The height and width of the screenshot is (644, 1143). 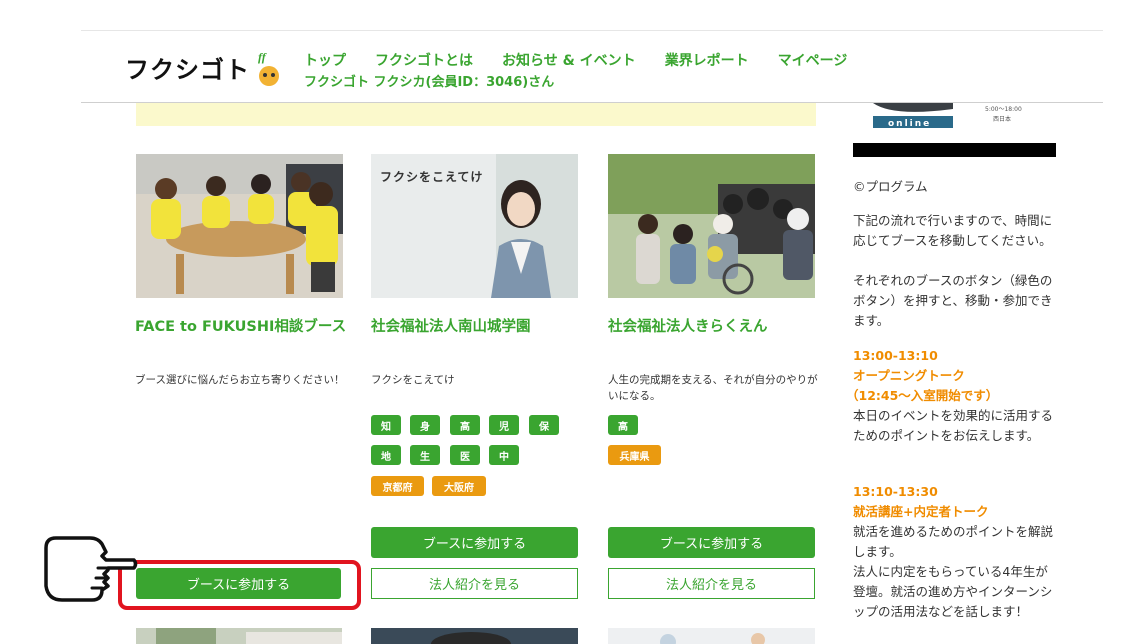 What do you see at coordinates (592, 30) in the screenshot?
I see `header-top-divider` at bounding box center [592, 30].